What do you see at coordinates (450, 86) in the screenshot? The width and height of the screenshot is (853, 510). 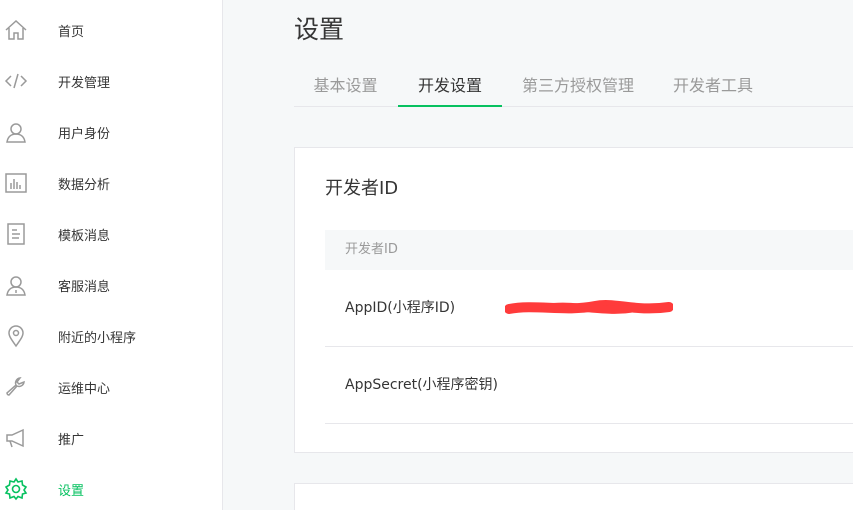 I see `tab-dev-settings: 开发设置` at bounding box center [450, 86].